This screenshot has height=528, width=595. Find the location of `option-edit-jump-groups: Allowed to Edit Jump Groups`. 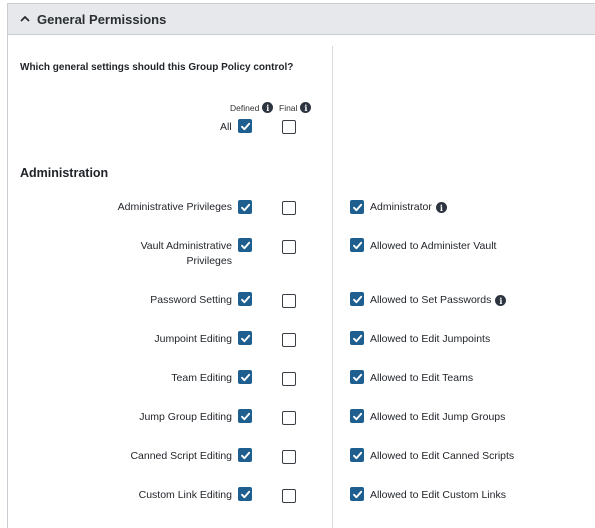

option-edit-jump-groups: Allowed to Edit Jump Groups is located at coordinates (437, 417).